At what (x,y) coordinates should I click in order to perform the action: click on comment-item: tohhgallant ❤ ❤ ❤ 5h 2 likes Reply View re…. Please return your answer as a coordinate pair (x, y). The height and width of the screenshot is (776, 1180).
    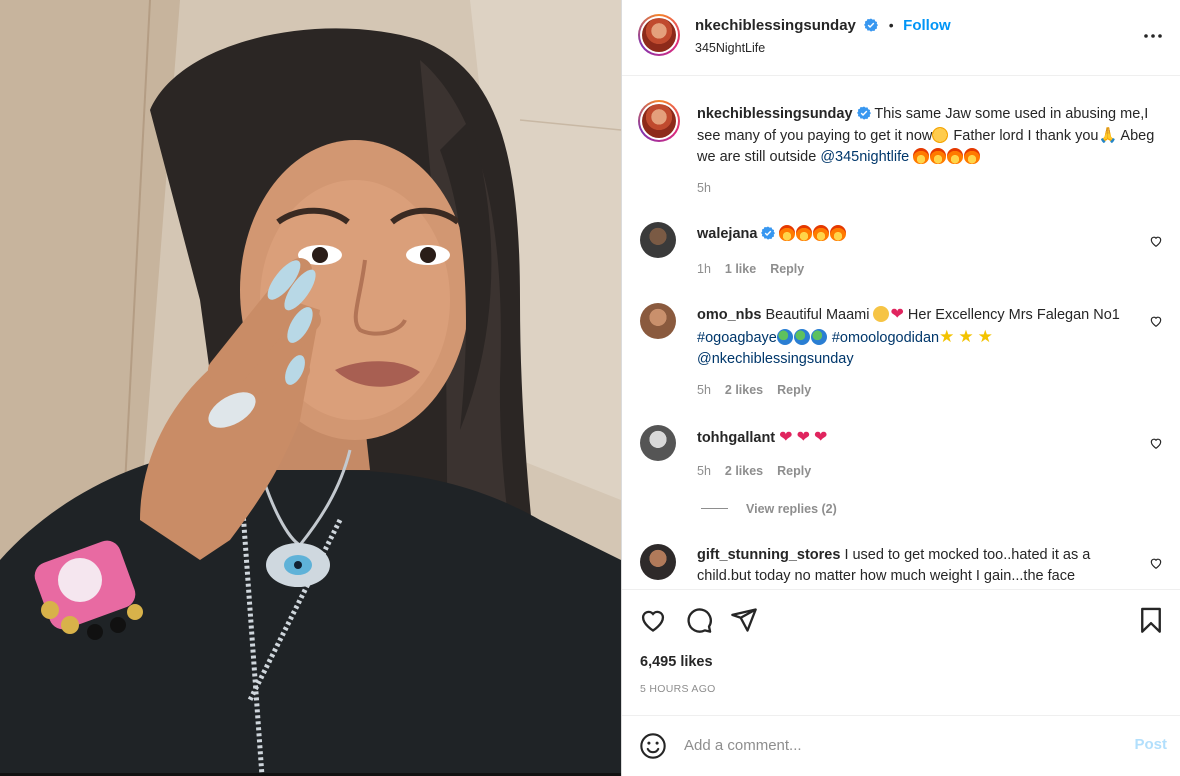
    Looking at the image, I should click on (901, 475).